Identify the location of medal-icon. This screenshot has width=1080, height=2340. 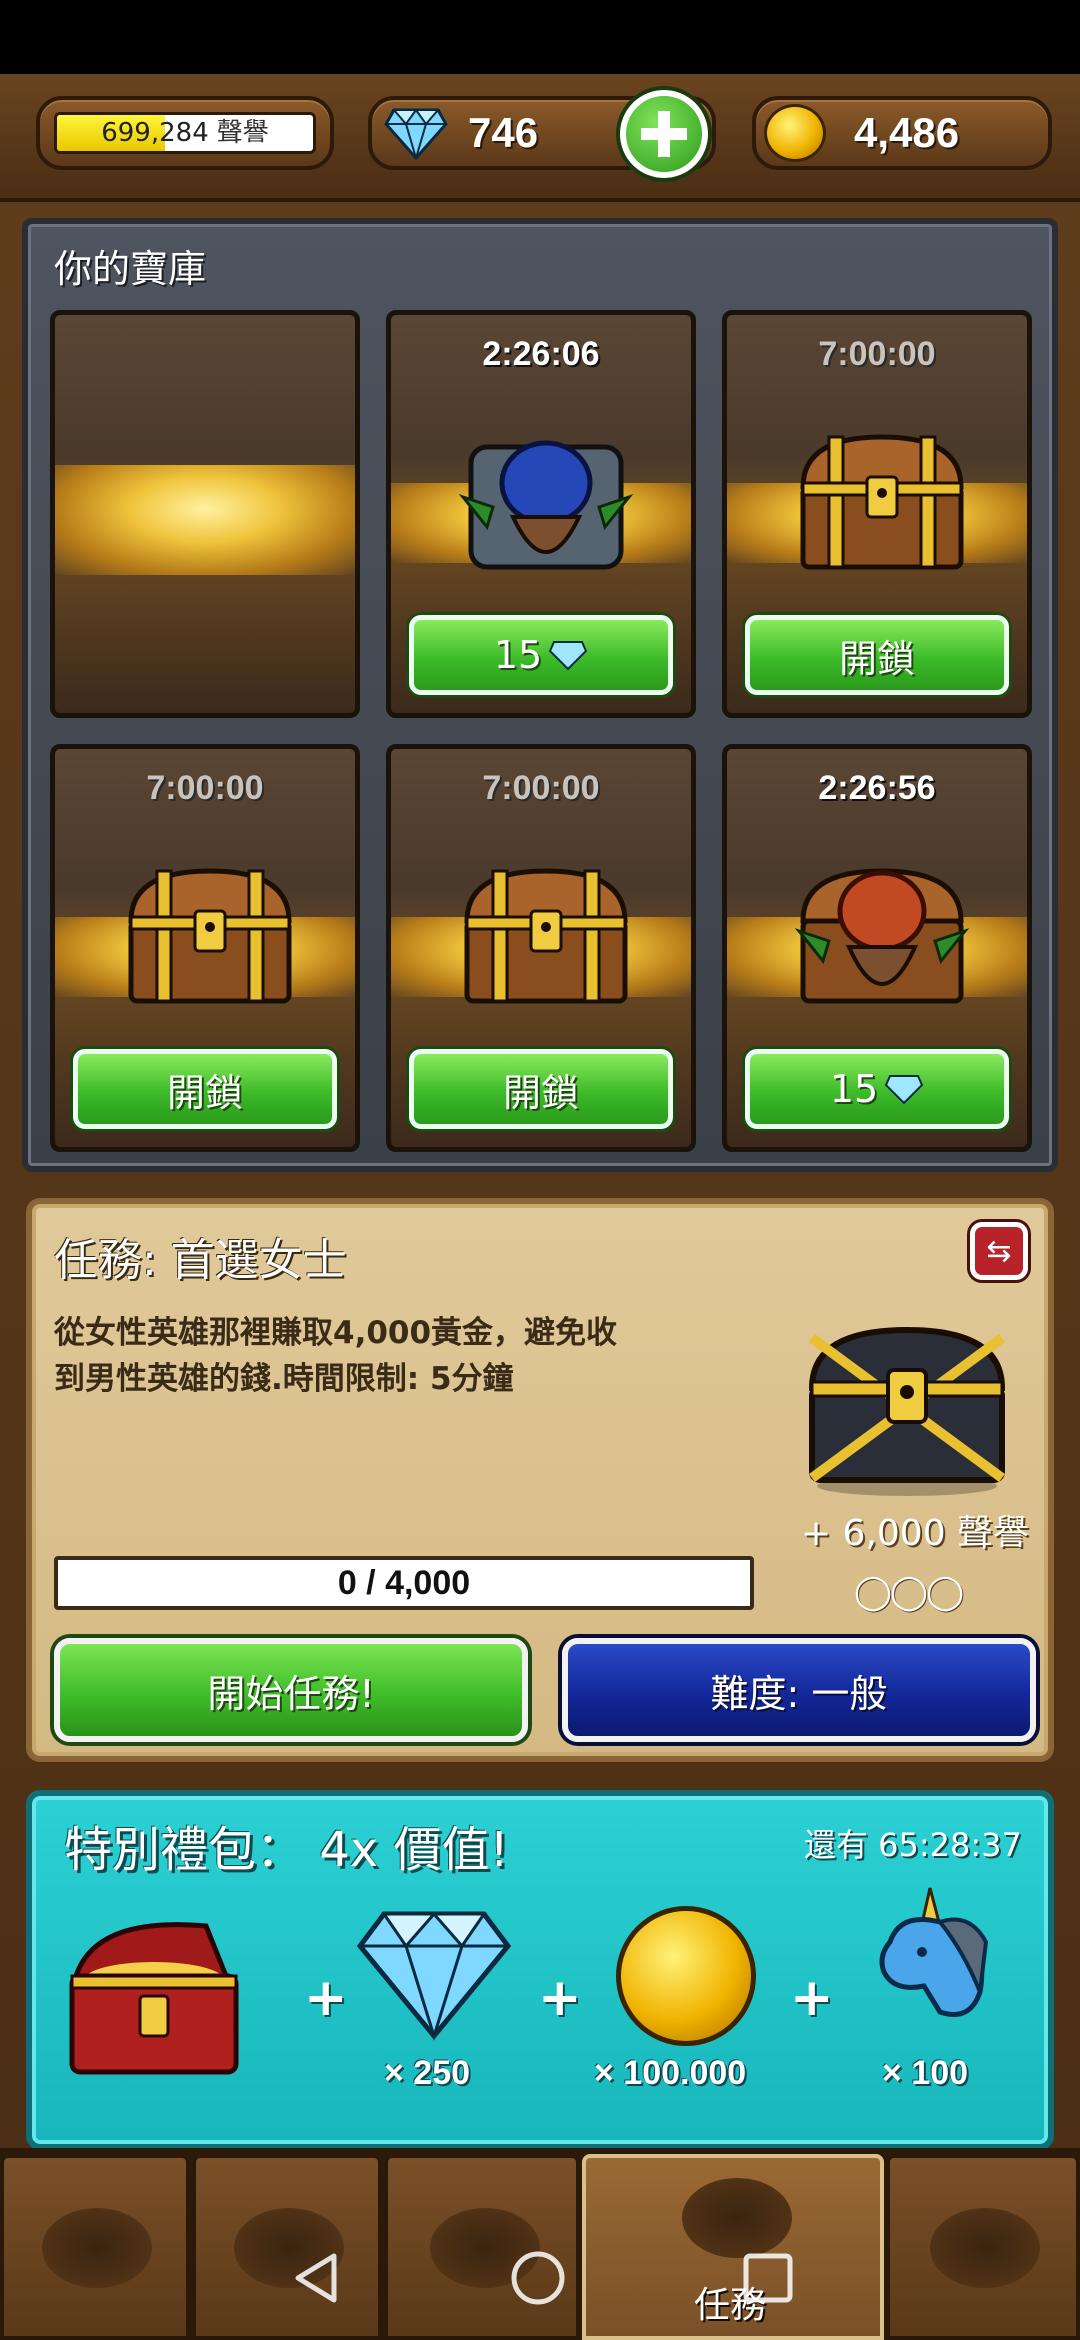
(985, 2248).